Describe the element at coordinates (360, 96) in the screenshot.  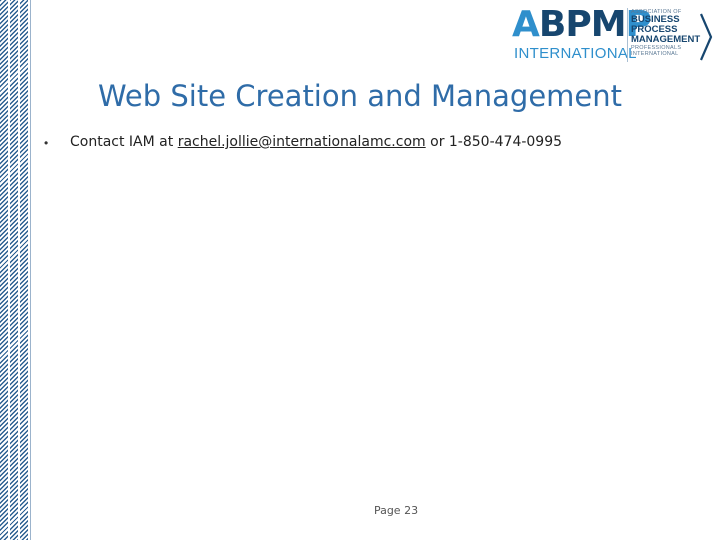
I see `slide-title: Web Site Creation and Management` at that location.